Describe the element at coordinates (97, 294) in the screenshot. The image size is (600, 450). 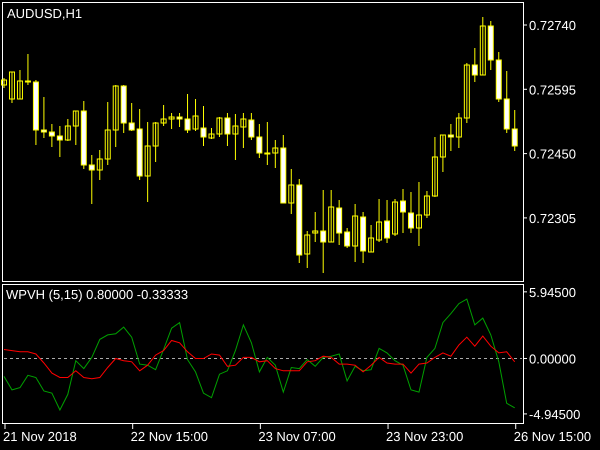
I see `indicator-title: WPVH (5,15) 0.80000 -0.33333` at that location.